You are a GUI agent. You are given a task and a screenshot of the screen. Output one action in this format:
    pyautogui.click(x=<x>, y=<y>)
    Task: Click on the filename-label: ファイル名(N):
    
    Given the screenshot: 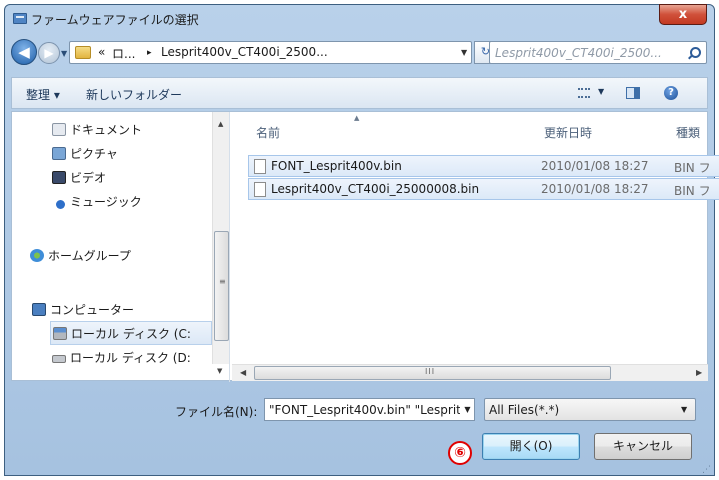 What is the action you would take?
    pyautogui.click(x=216, y=412)
    